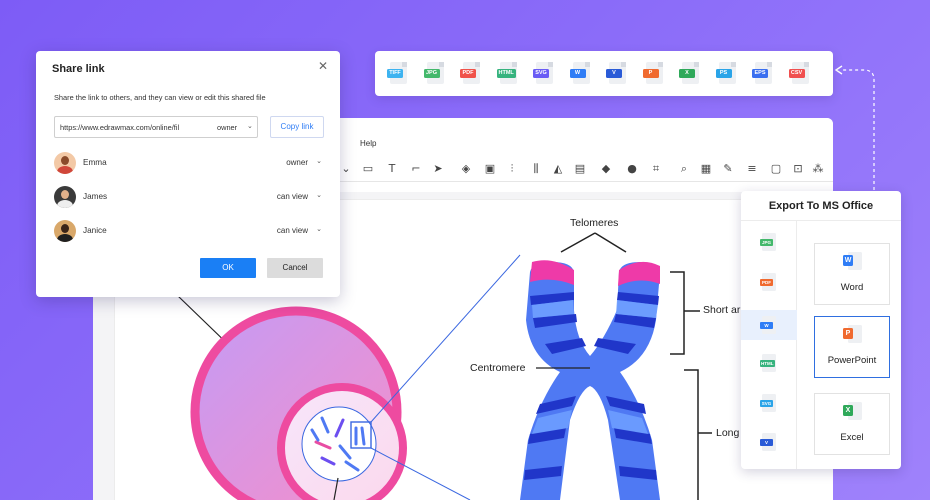 This screenshot has height=500, width=930. What do you see at coordinates (95, 230) in the screenshot?
I see `user-name: Janice` at bounding box center [95, 230].